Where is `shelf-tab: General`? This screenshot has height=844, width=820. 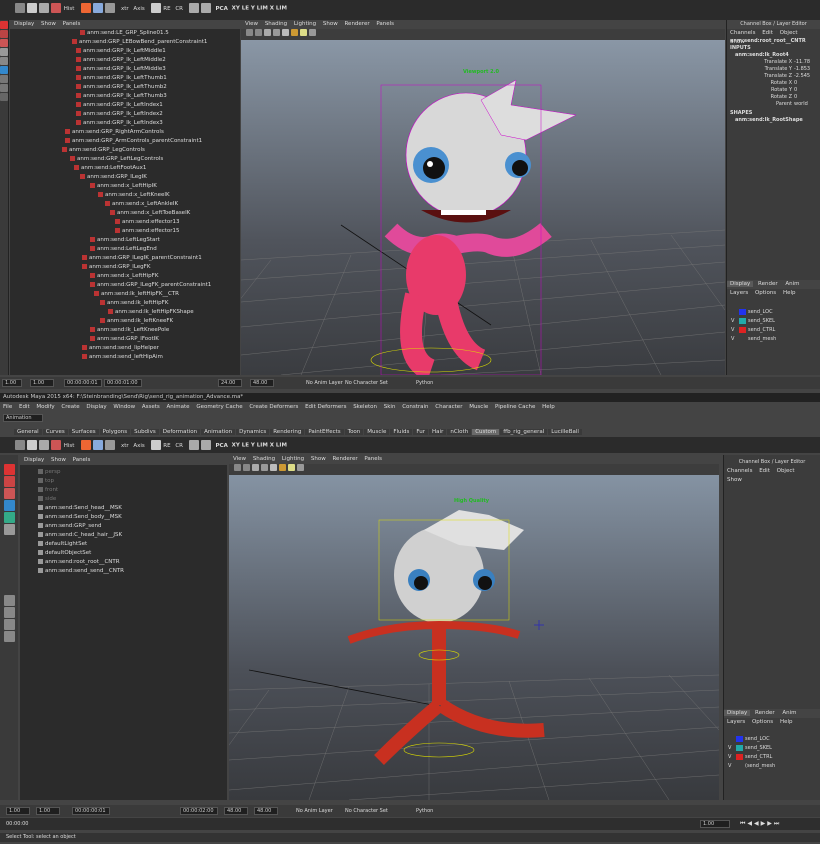 shelf-tab: General is located at coordinates (28, 432).